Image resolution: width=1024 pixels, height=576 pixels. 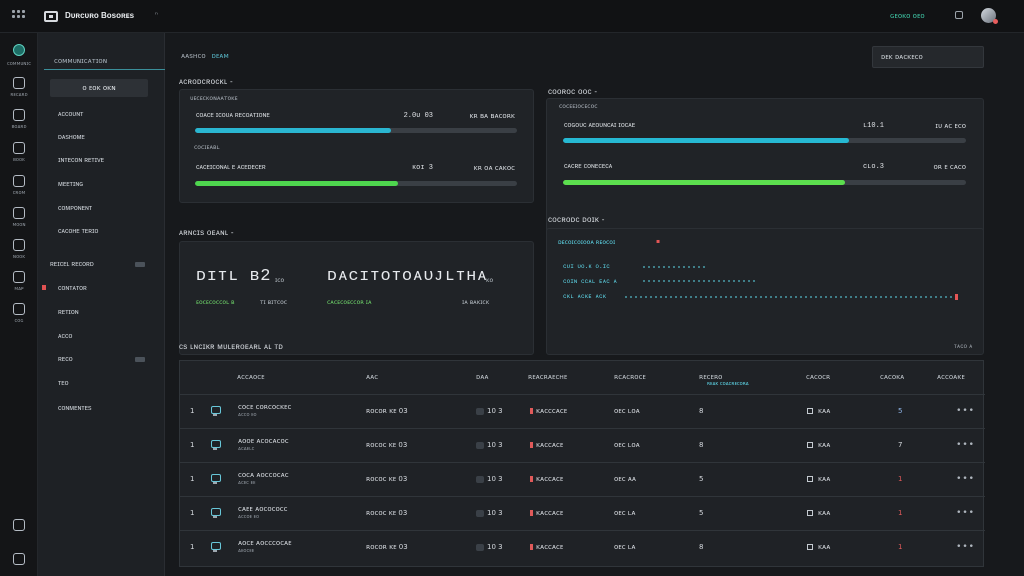 What do you see at coordinates (72, 264) in the screenshot?
I see `sidebar-group-item: ʀᴇɪᴄᴇʟ ʀᴇᴄᴏʀᴅ` at bounding box center [72, 264].